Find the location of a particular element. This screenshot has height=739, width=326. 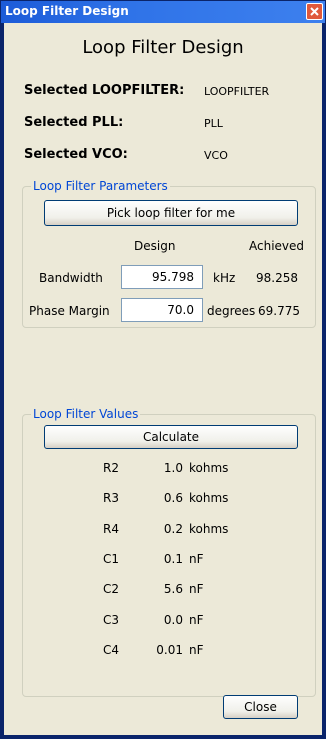

component-value: 0.01 is located at coordinates (169, 650).